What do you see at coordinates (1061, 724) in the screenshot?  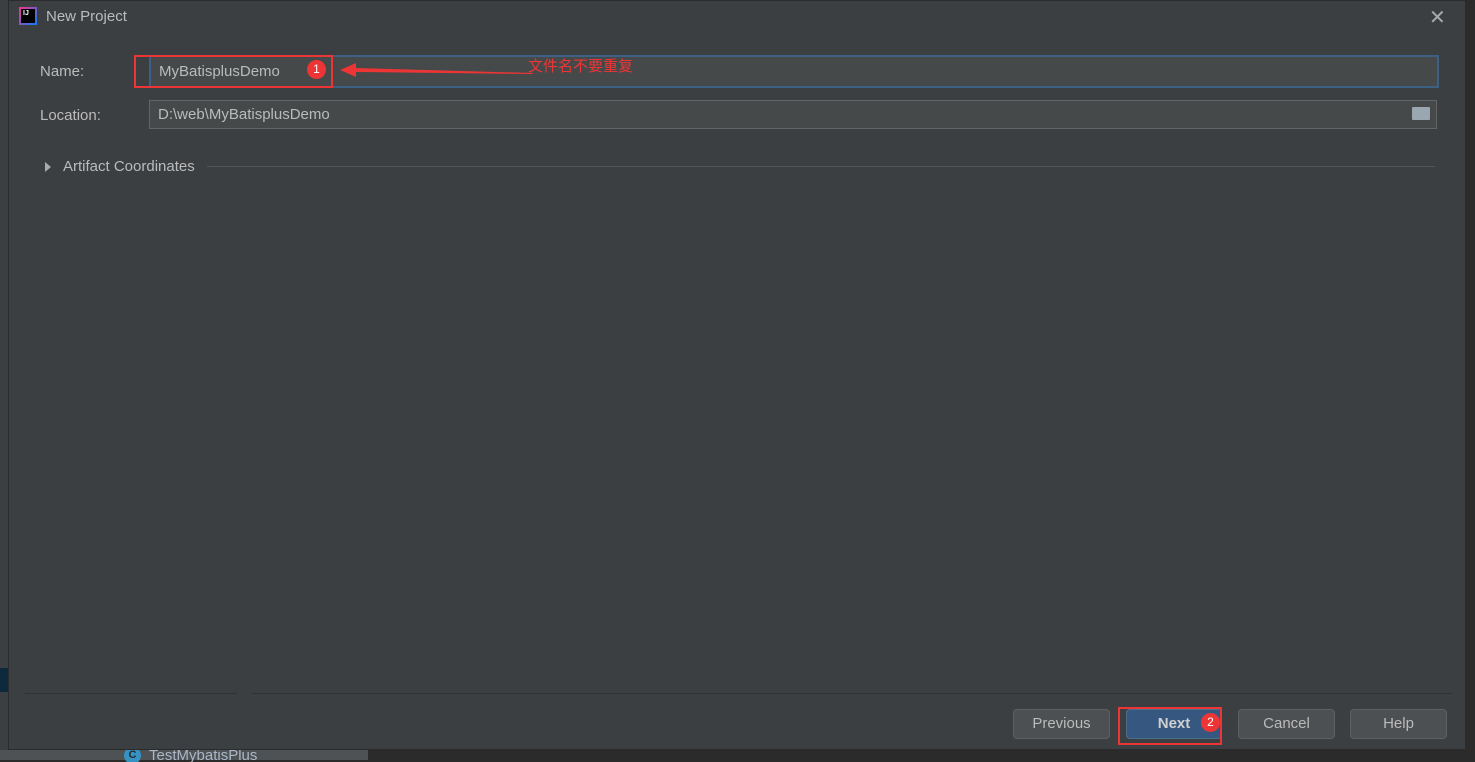 I see `previous-button: Previous` at bounding box center [1061, 724].